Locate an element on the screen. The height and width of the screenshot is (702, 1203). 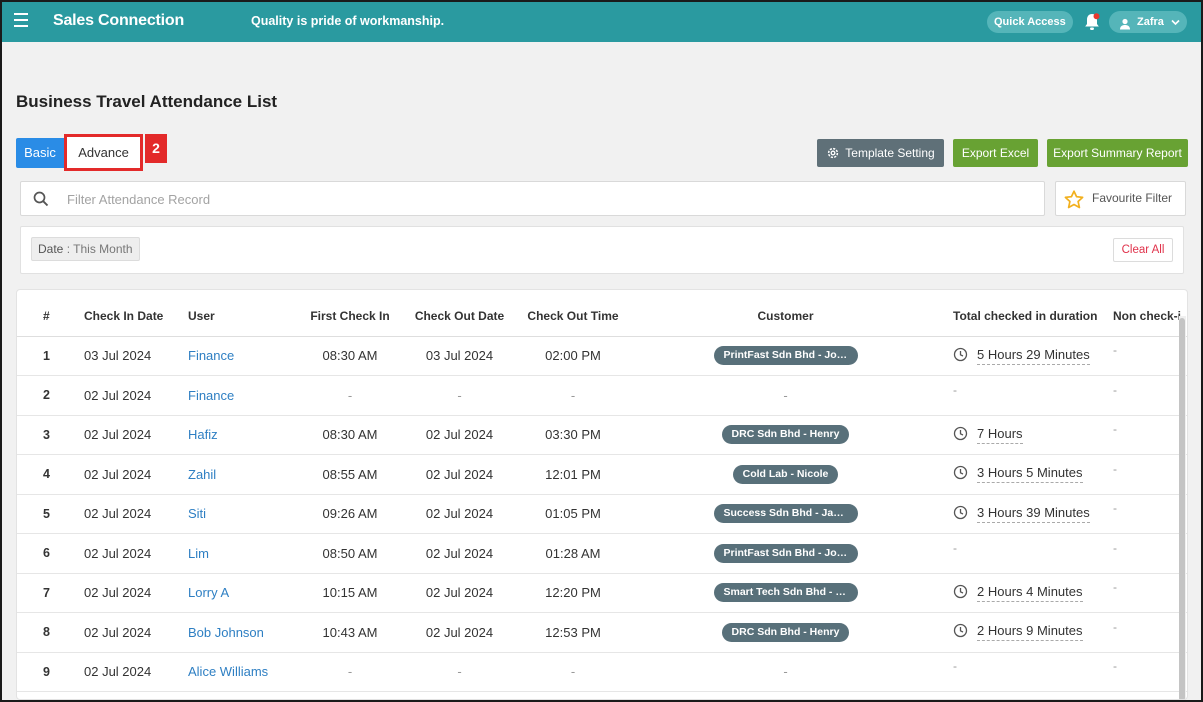
total-duration: - is located at coordinates (955, 666).